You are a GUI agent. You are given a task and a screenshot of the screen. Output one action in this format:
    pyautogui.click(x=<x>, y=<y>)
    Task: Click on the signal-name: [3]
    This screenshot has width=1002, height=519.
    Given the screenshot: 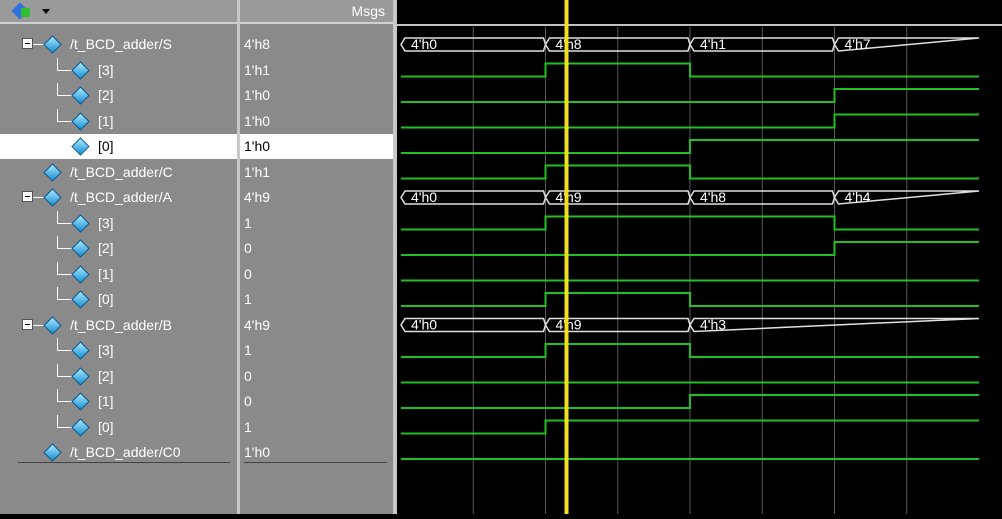 What is the action you would take?
    pyautogui.click(x=106, y=222)
    